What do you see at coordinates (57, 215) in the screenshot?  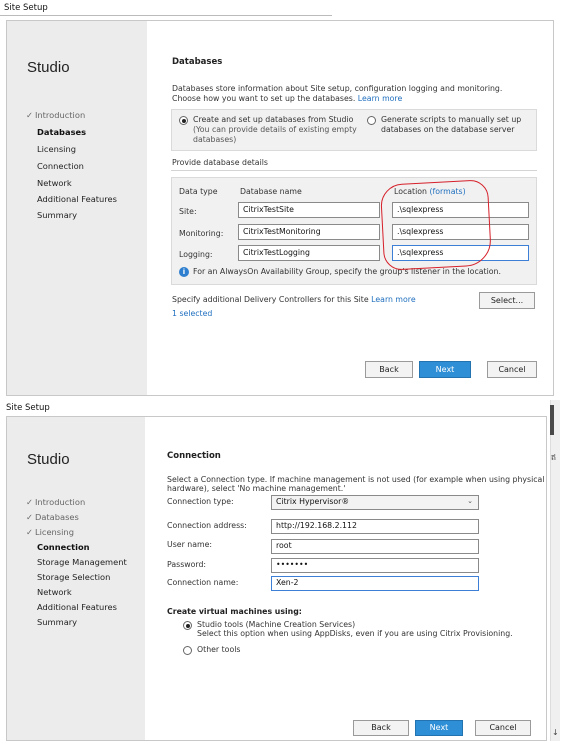 I see `nav-summary: Summary` at bounding box center [57, 215].